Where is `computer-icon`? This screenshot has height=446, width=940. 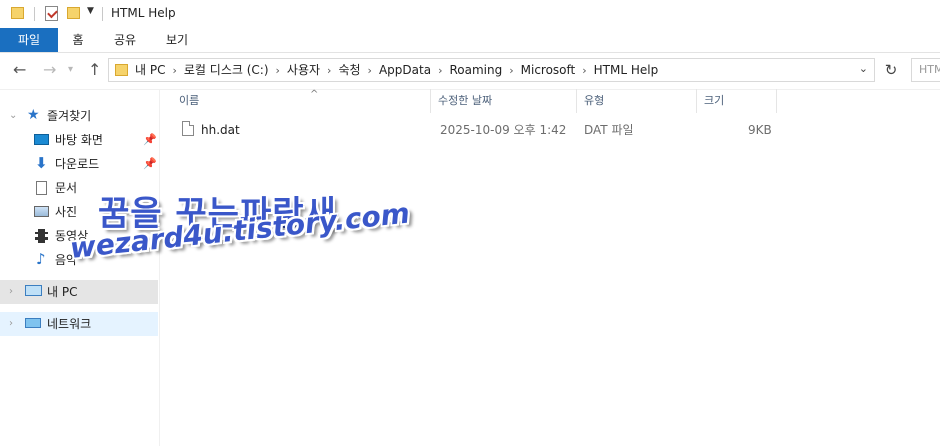
computer-icon is located at coordinates (33, 290).